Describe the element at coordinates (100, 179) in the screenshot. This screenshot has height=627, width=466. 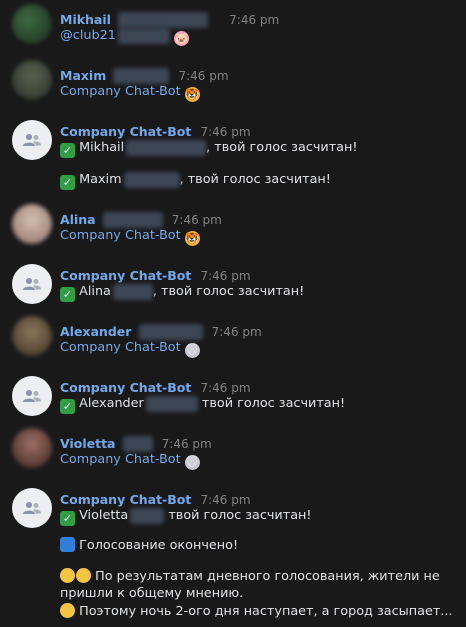
I see `voter-name: Maxim` at that location.